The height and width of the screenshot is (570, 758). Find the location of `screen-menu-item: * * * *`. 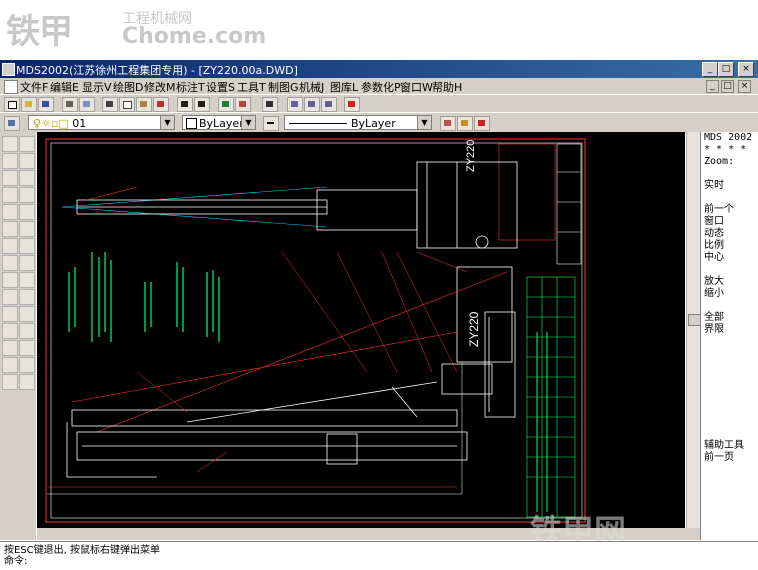

screen-menu-item: * * * * is located at coordinates (725, 150).